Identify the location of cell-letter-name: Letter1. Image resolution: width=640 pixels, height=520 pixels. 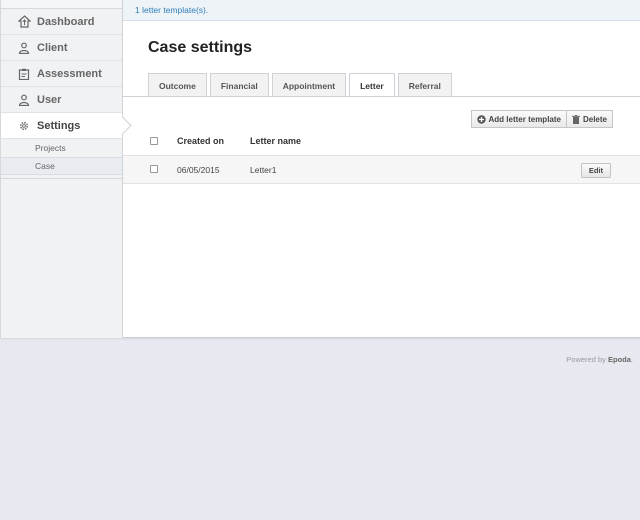
(263, 170).